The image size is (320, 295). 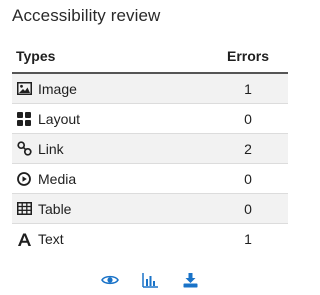 I want to click on table-row-text: Text 1, so click(x=150, y=239).